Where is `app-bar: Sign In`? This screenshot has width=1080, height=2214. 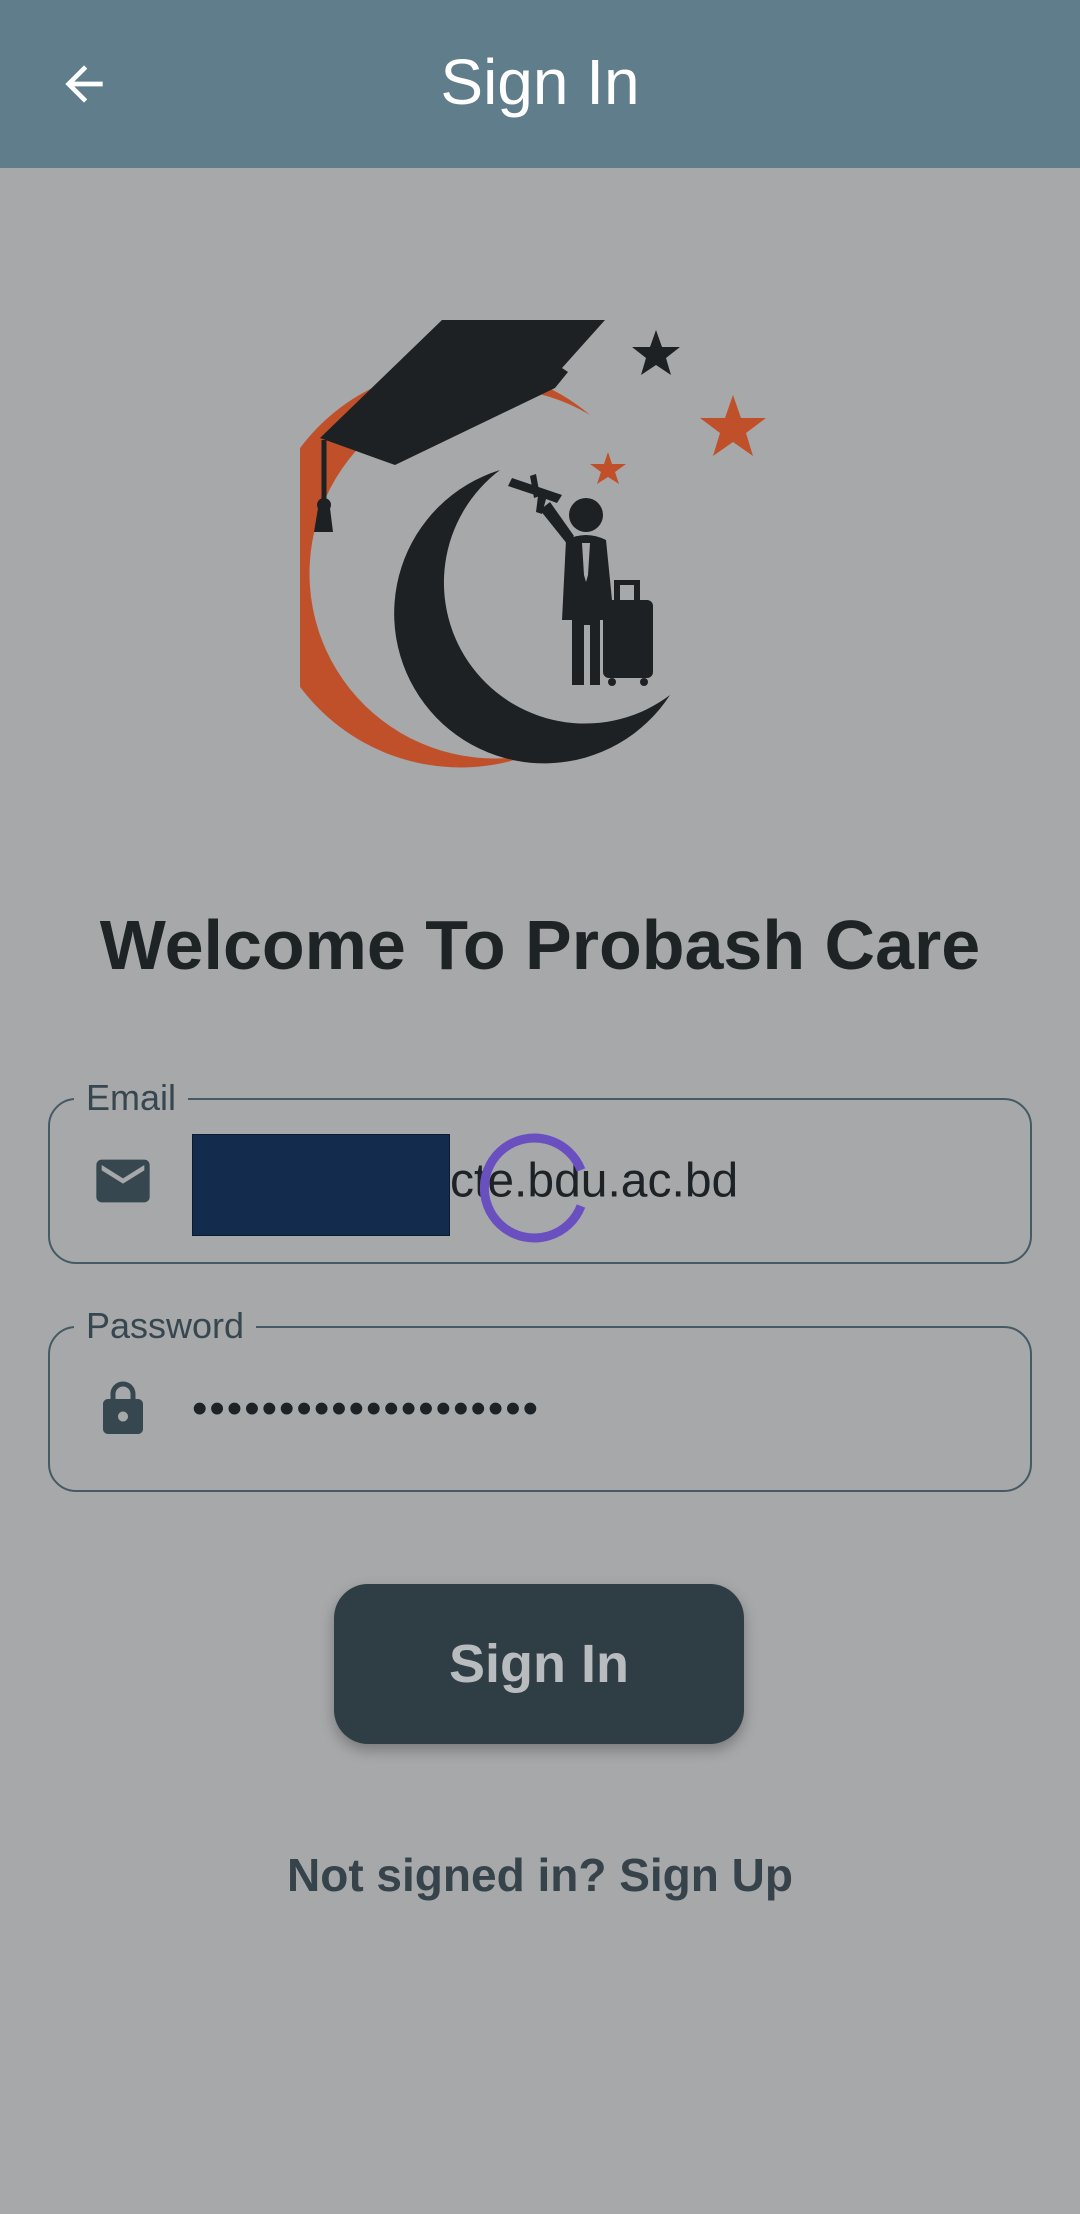 app-bar: Sign In is located at coordinates (540, 84).